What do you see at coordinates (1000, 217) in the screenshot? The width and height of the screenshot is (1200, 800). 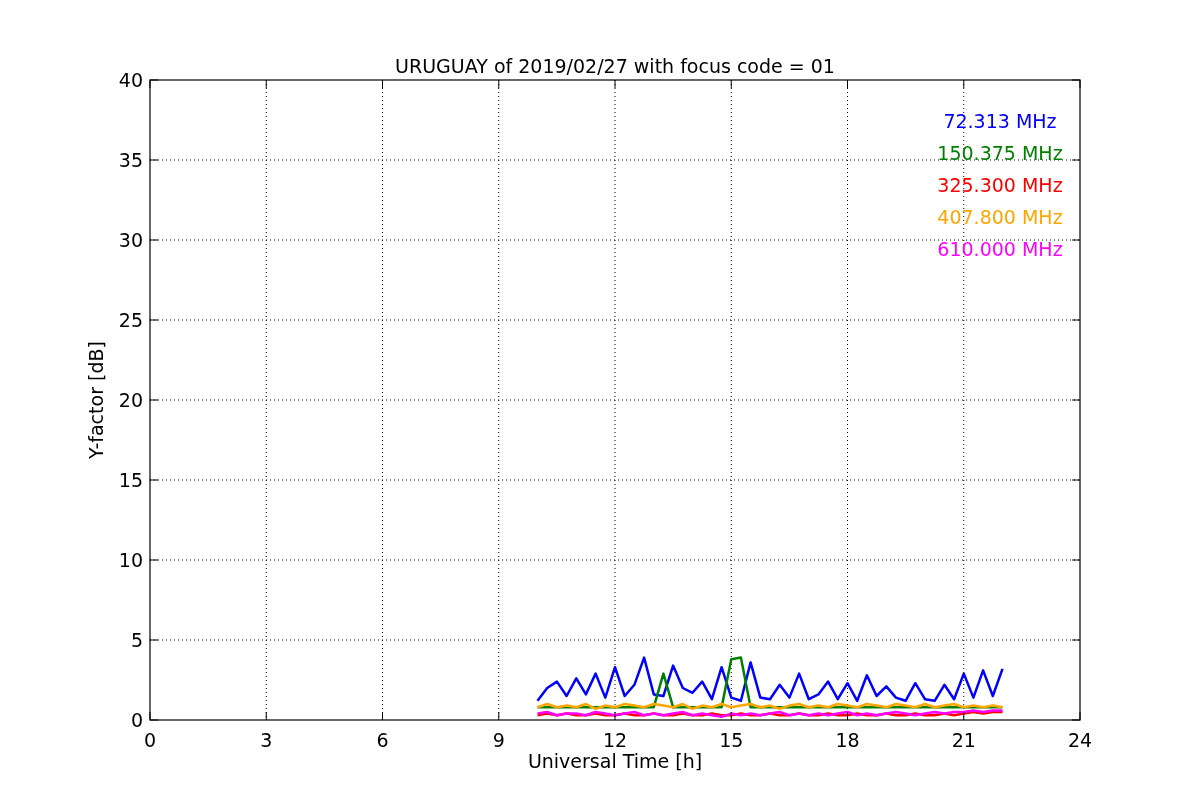 I see `legend-label: 407.800 MHz` at bounding box center [1000, 217].